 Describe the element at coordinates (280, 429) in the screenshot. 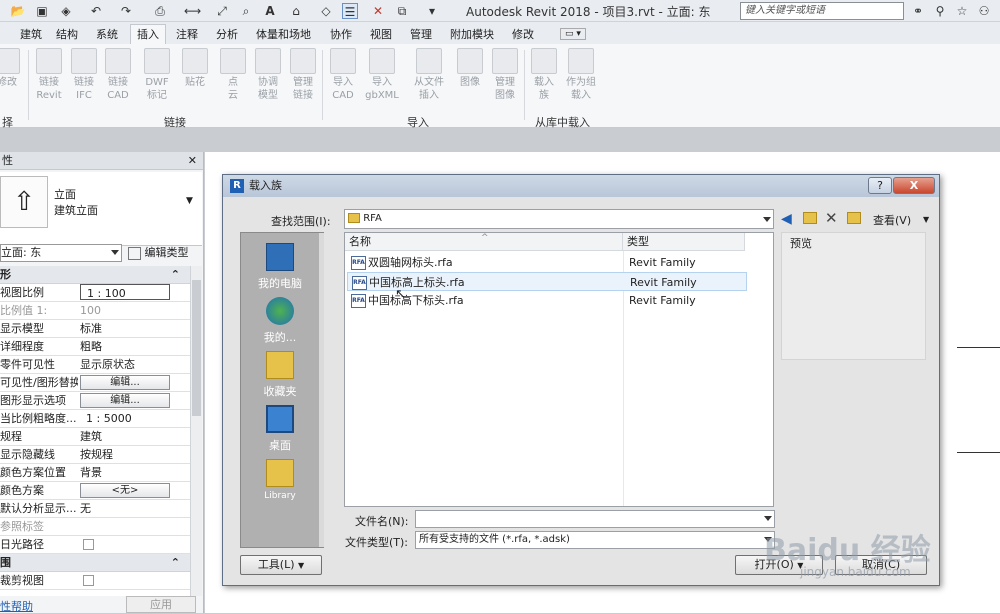

I see `place-desktop: 桌面` at that location.